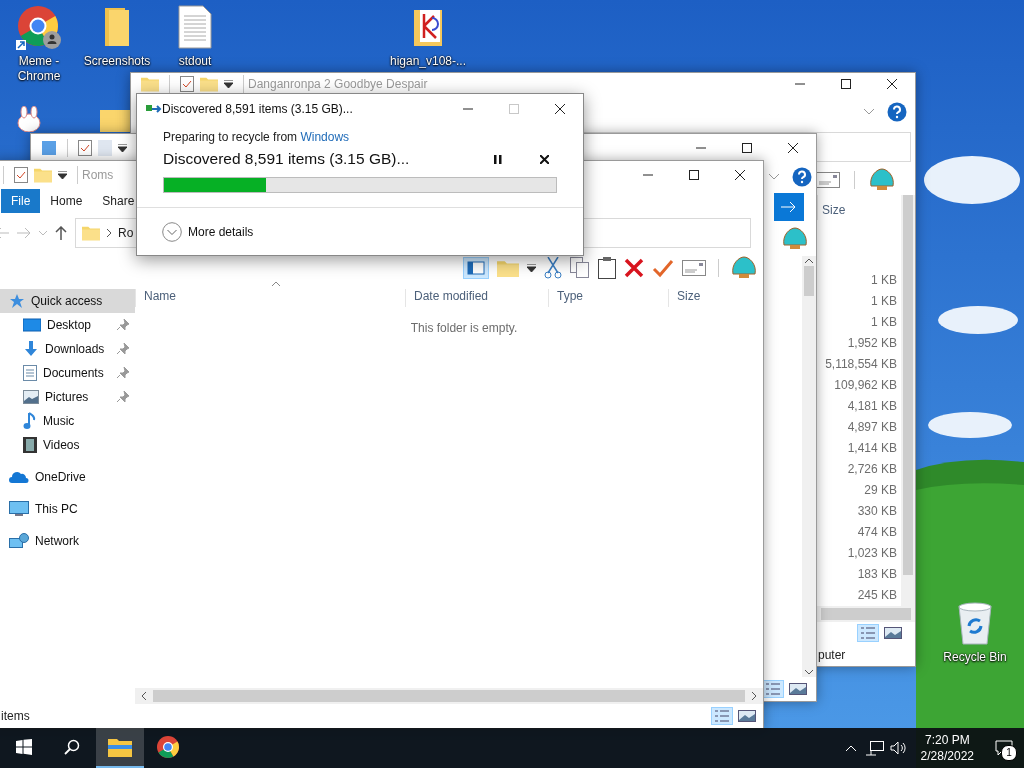 The image size is (1024, 768). Describe the element at coordinates (150, 84) in the screenshot. I see `folder-icon` at that location.